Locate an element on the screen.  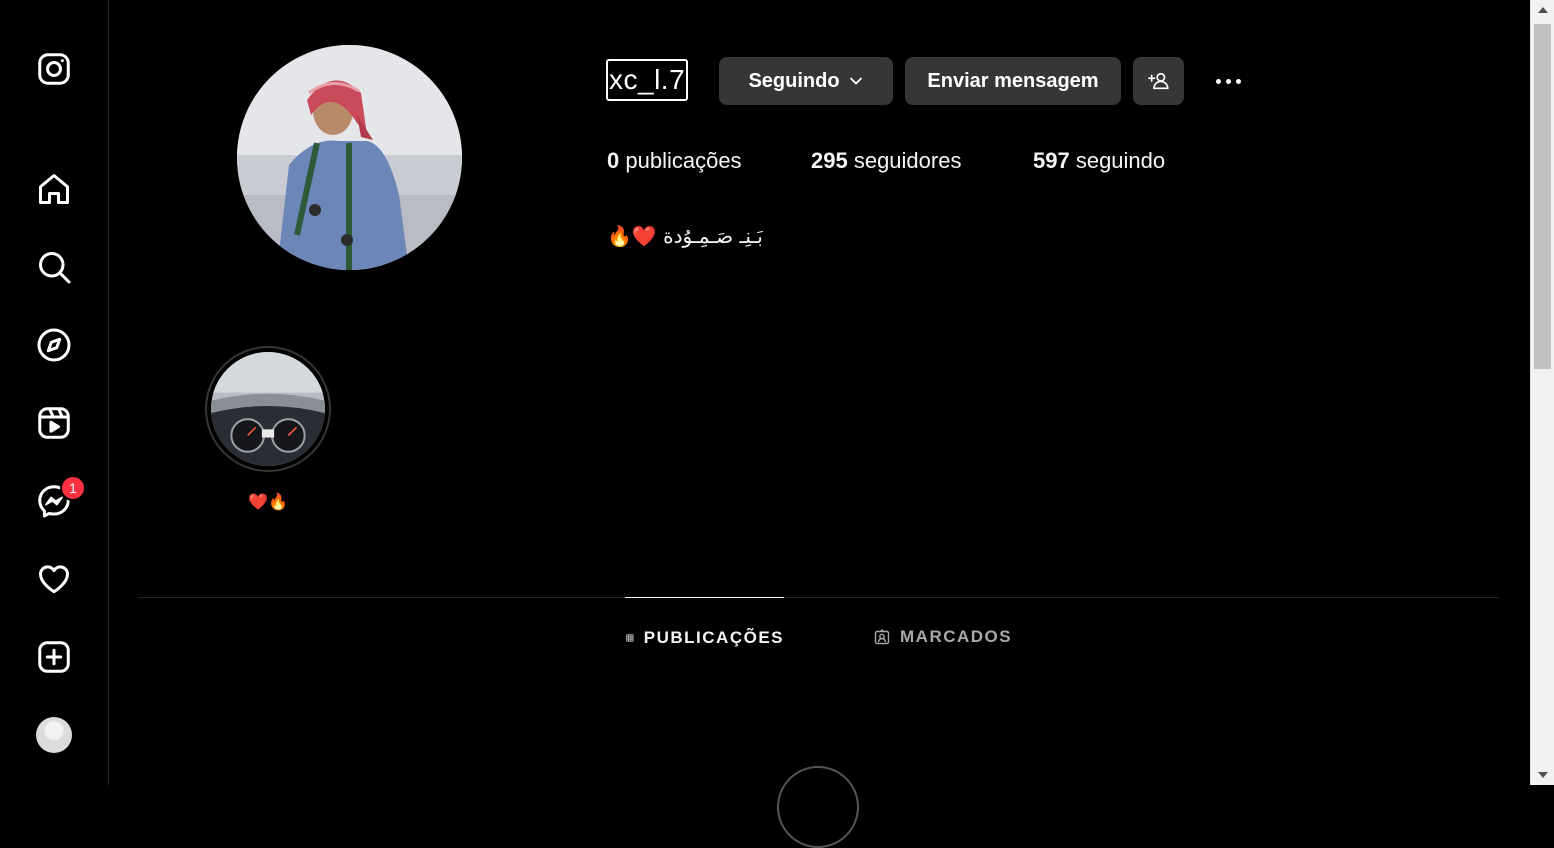
story-highlight: ❤️🔥 is located at coordinates (268, 428).